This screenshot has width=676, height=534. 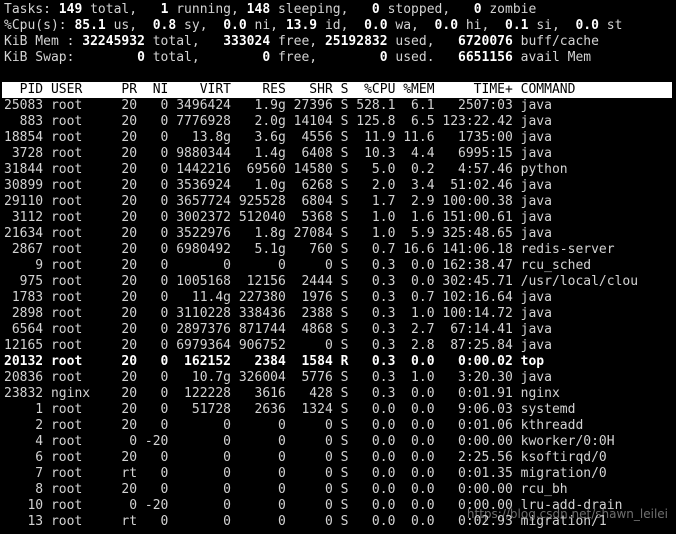 What do you see at coordinates (415, 57) in the screenshot?
I see `swap-used-label: used.` at bounding box center [415, 57].